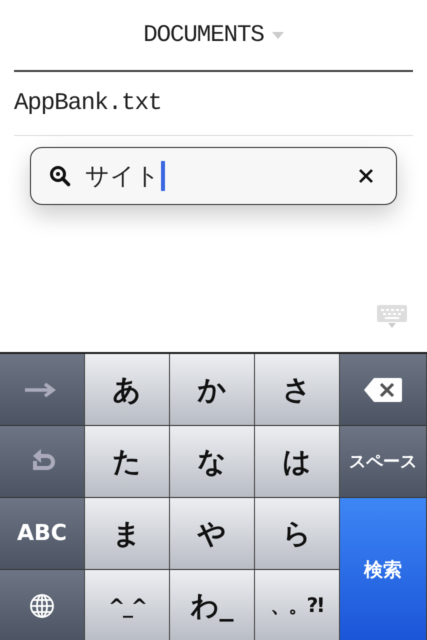 The image size is (427, 640). I want to click on delete-key, so click(383, 390).